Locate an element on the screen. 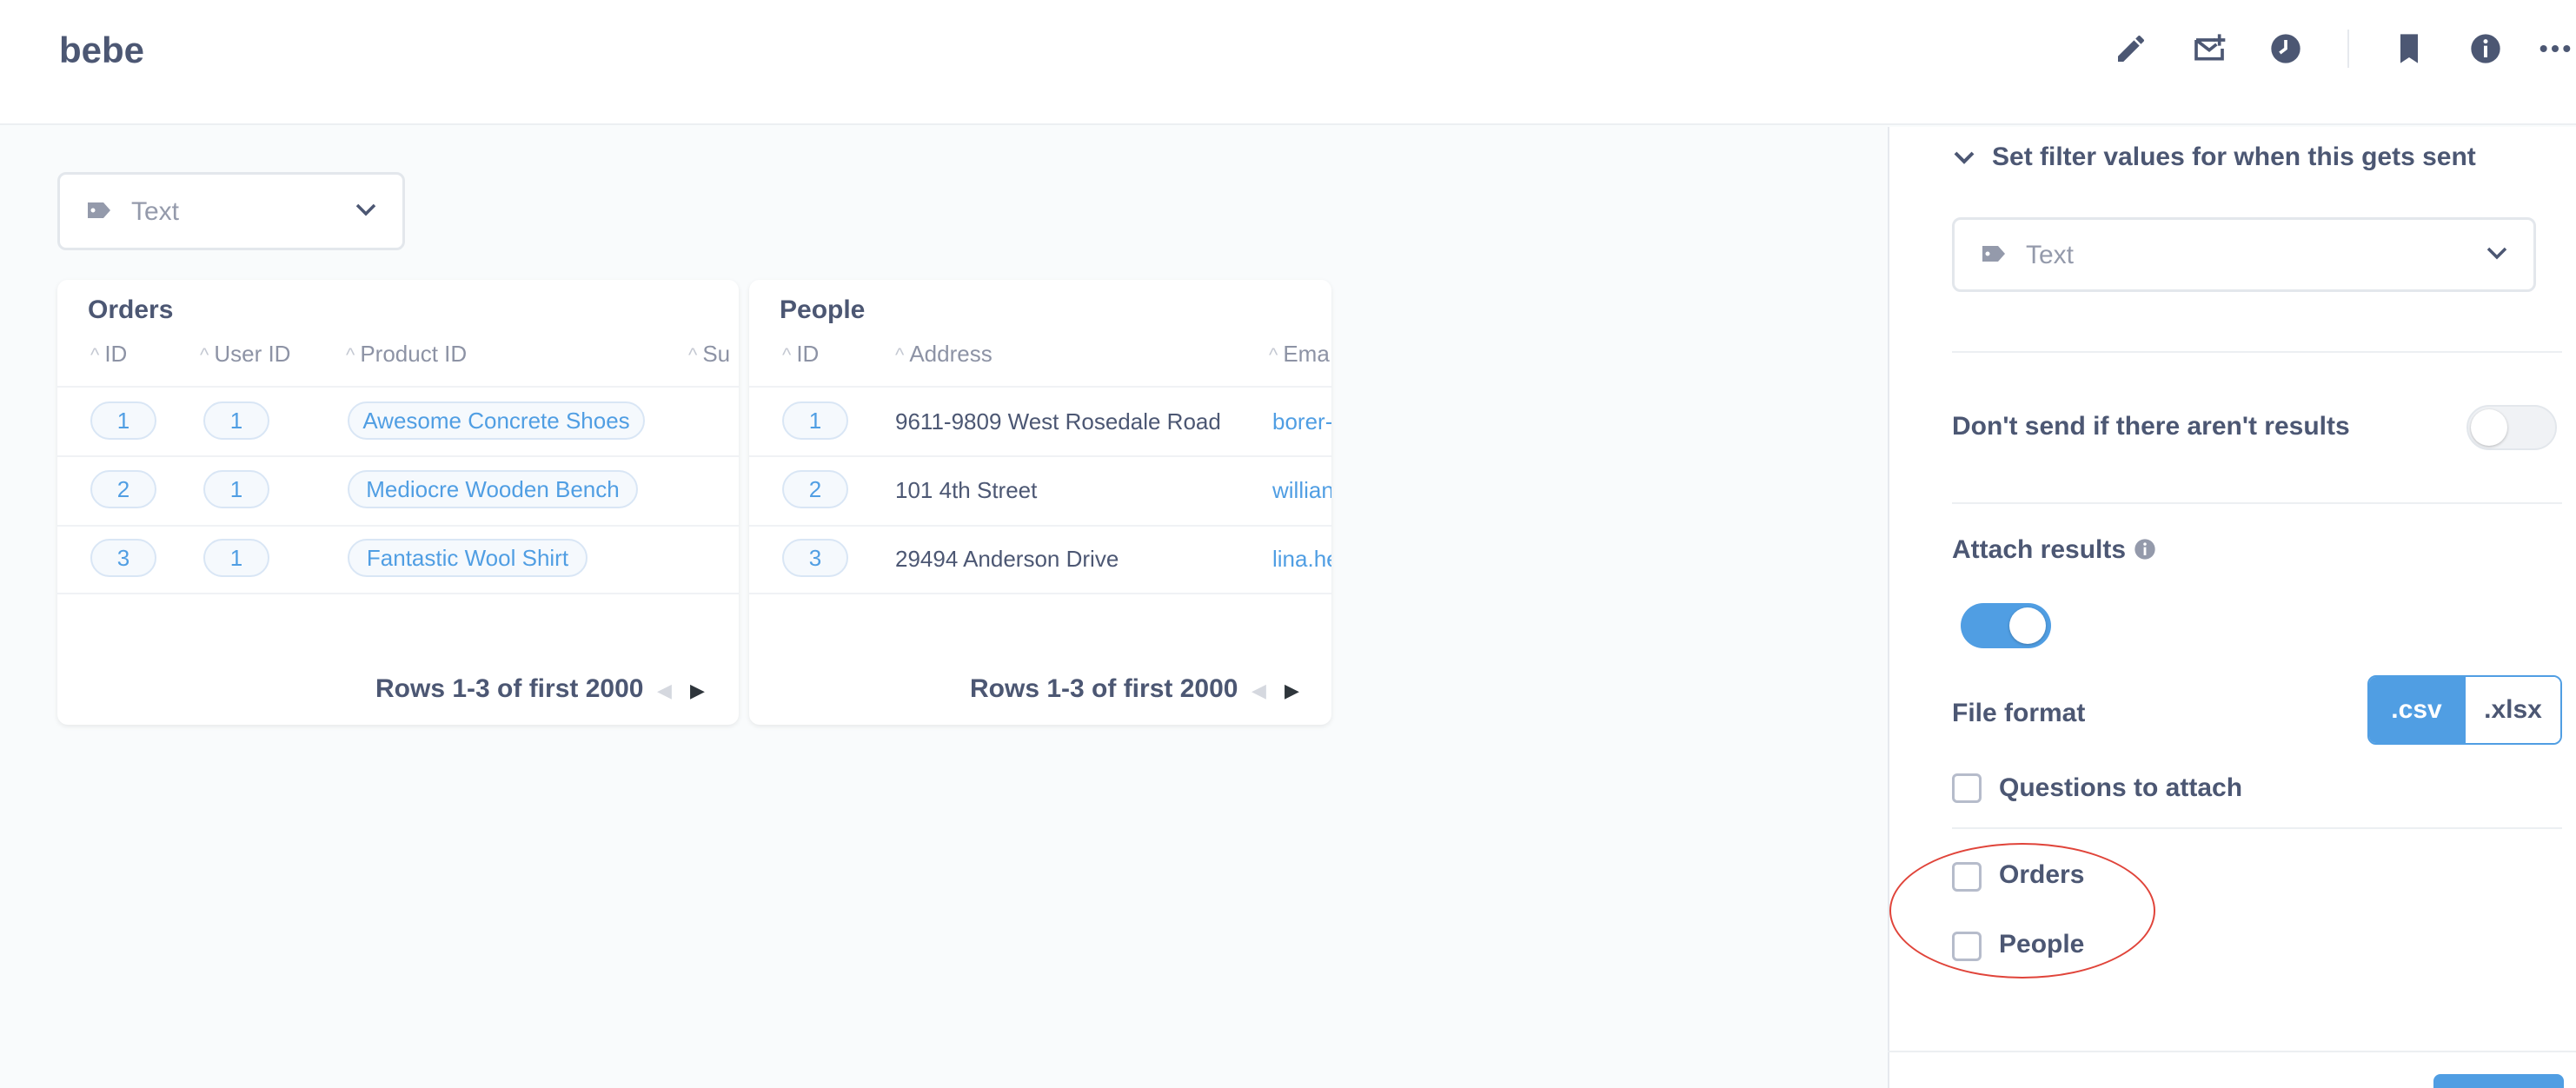  attach-results-toggle is located at coordinates (2006, 625).